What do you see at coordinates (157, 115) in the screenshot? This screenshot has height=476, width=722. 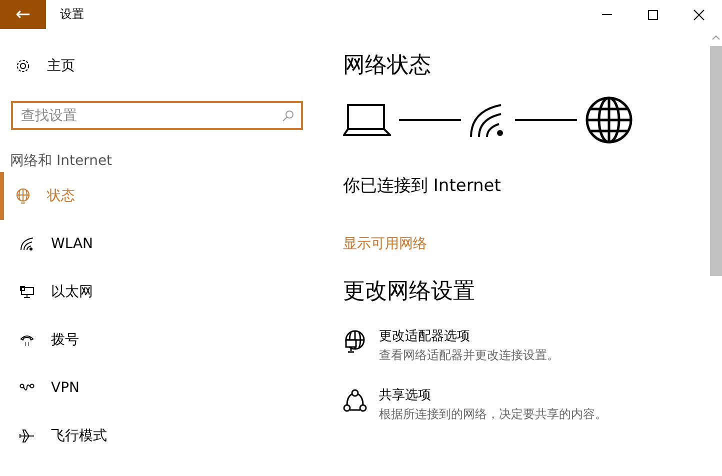 I see `search-field: 查找设置` at bounding box center [157, 115].